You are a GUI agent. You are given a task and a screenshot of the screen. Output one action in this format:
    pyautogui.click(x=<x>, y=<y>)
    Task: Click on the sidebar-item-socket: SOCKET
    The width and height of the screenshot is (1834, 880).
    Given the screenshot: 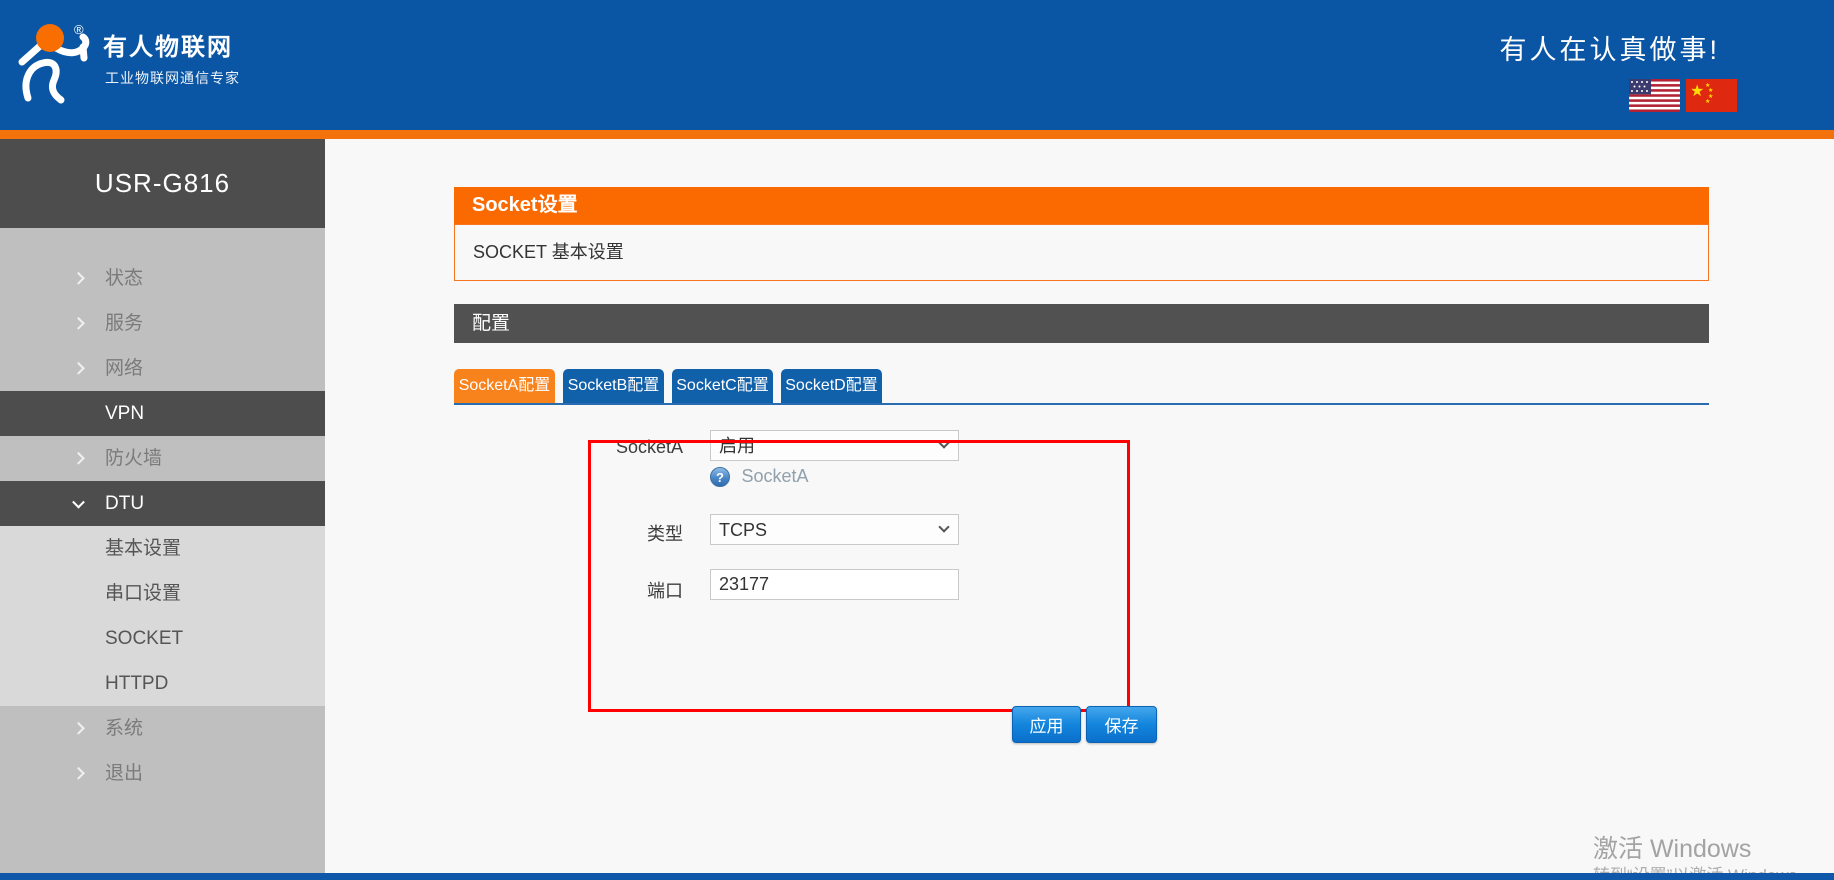 What is the action you would take?
    pyautogui.click(x=162, y=638)
    